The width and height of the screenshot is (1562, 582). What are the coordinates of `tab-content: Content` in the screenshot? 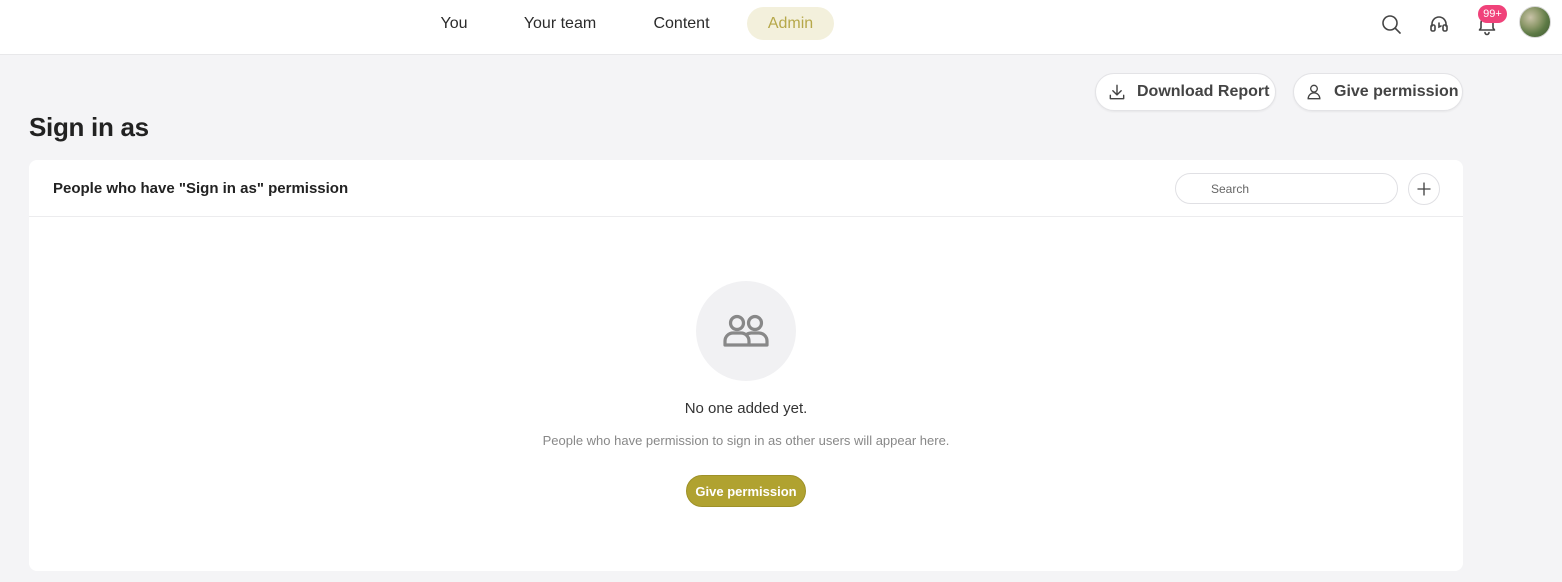 It's located at (681, 23).